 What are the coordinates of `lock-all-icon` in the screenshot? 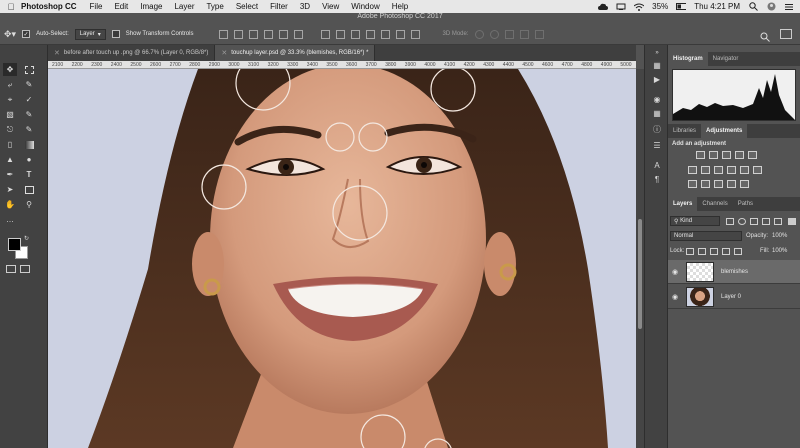 It's located at (738, 251).